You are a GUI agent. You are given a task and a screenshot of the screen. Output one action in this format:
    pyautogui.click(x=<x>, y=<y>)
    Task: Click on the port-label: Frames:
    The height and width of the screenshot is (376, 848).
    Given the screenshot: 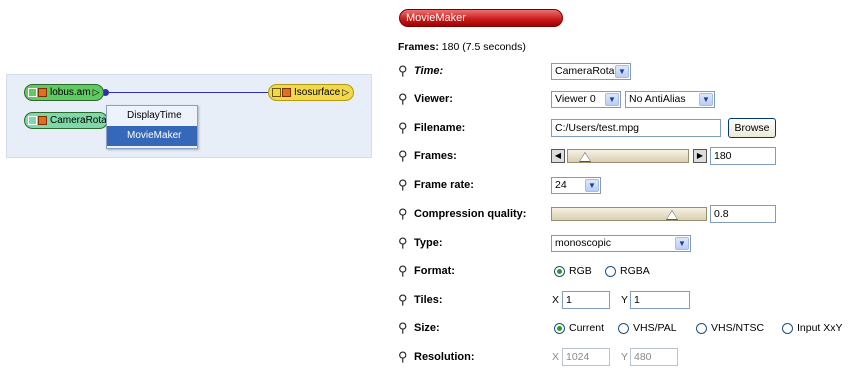 What is the action you would take?
    pyautogui.click(x=435, y=156)
    